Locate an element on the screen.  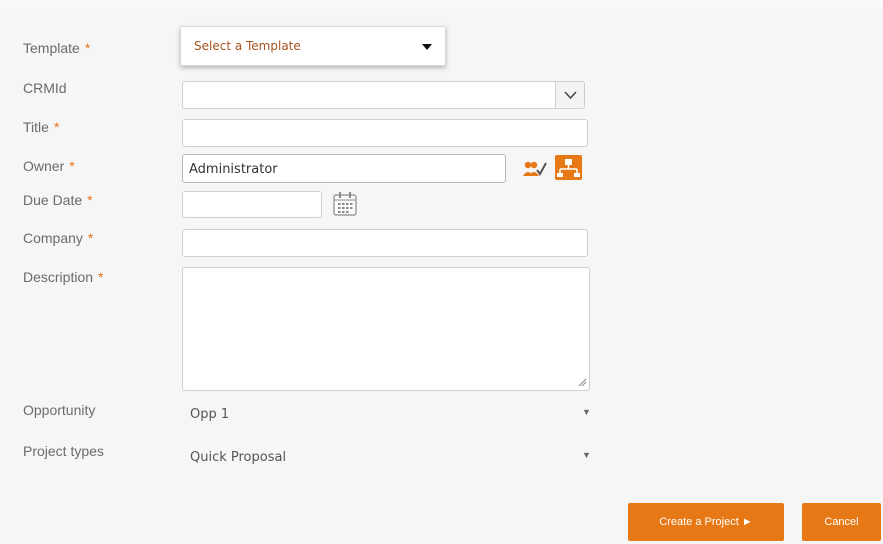
title-input is located at coordinates (385, 133).